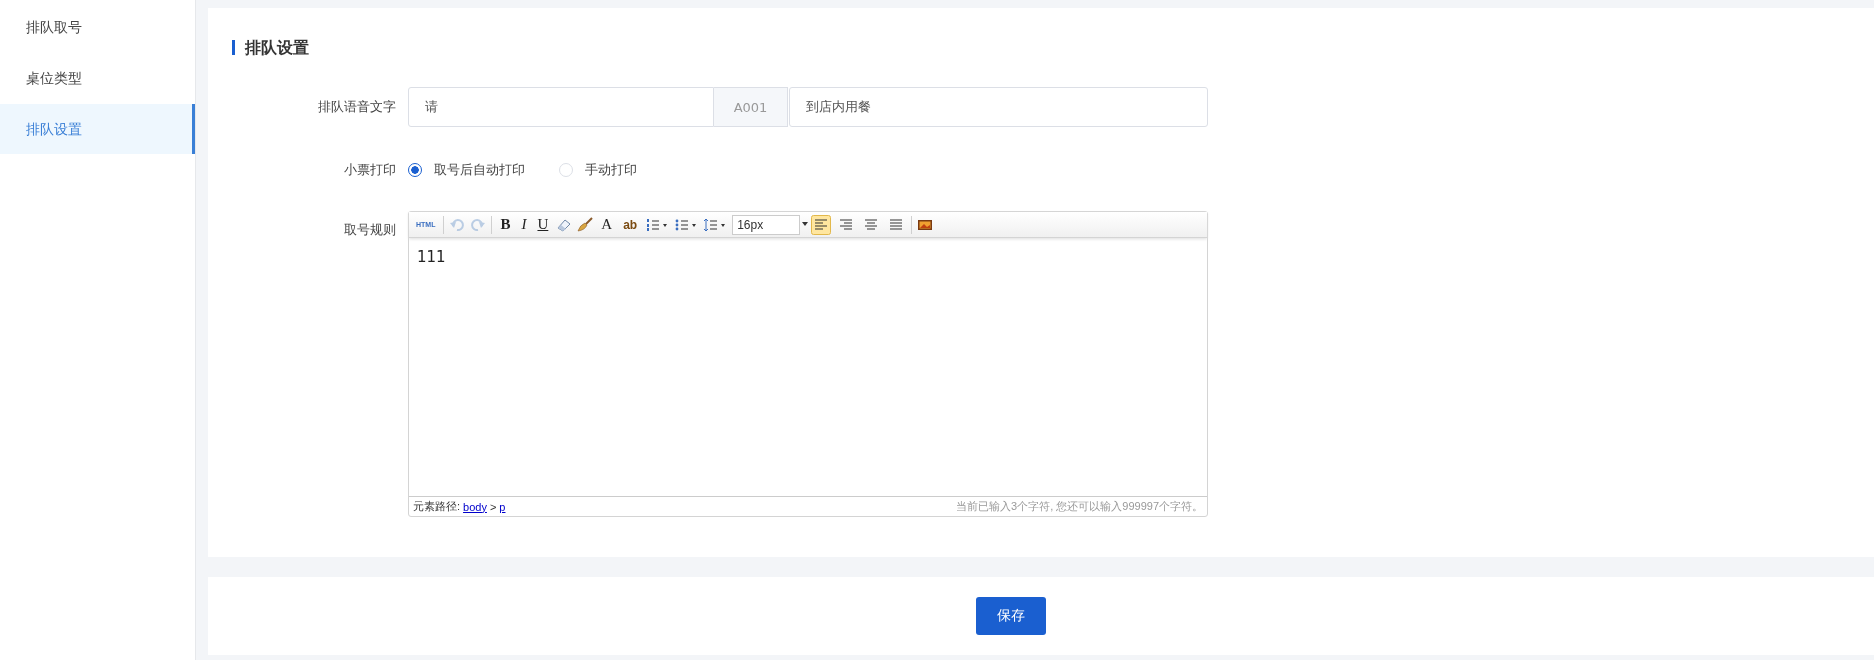 The height and width of the screenshot is (660, 1874). What do you see at coordinates (805, 223) in the screenshot?
I see `caret-icon` at bounding box center [805, 223].